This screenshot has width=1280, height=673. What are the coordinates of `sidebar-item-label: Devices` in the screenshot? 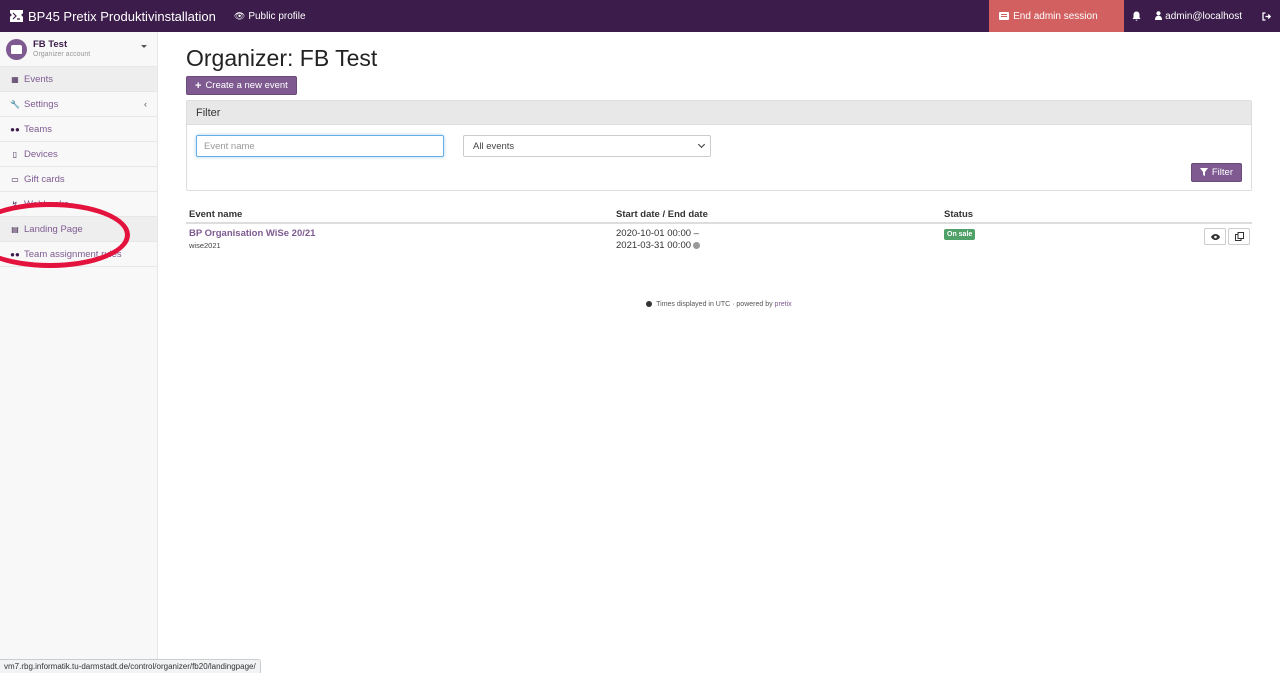 It's located at (41, 154).